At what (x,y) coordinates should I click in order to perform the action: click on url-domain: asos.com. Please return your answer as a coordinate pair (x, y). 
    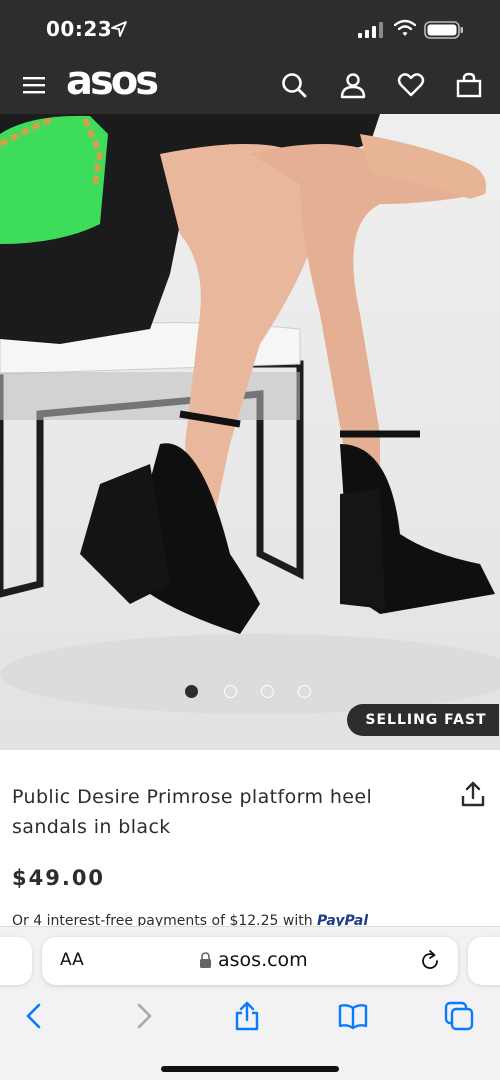
    Looking at the image, I should click on (263, 960).